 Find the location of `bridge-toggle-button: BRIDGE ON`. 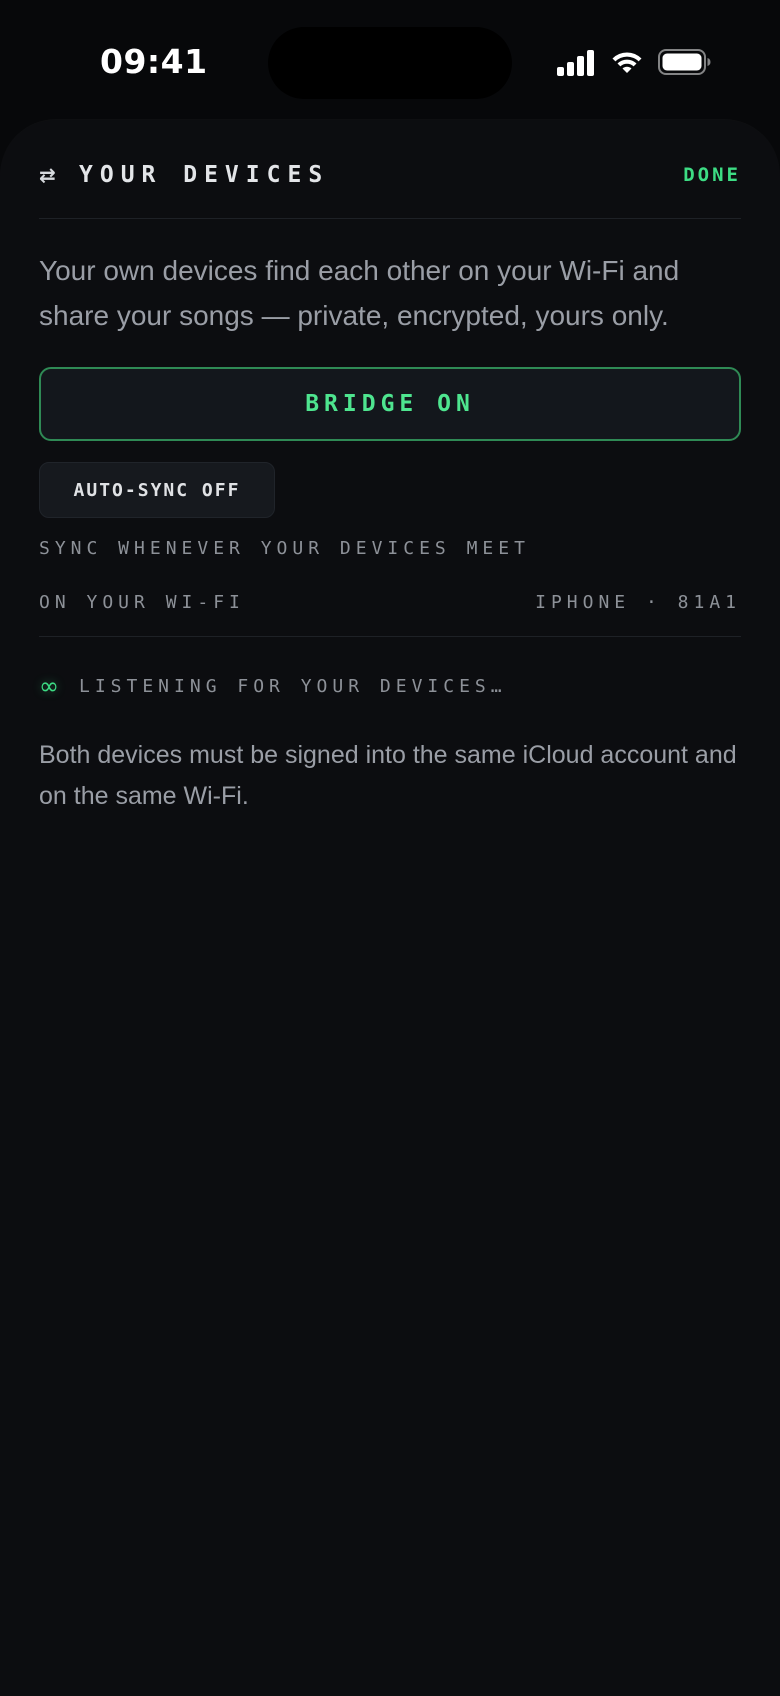

bridge-toggle-button: BRIDGE ON is located at coordinates (390, 404).